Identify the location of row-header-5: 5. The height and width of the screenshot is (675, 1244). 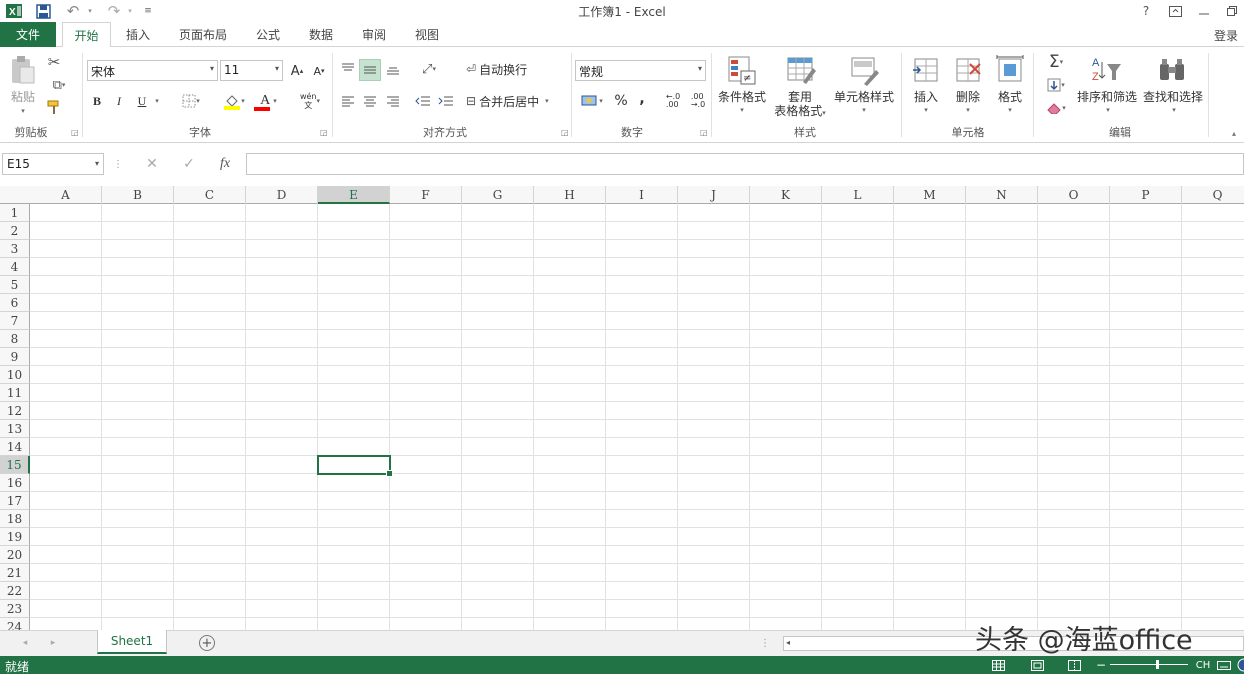
(15, 285).